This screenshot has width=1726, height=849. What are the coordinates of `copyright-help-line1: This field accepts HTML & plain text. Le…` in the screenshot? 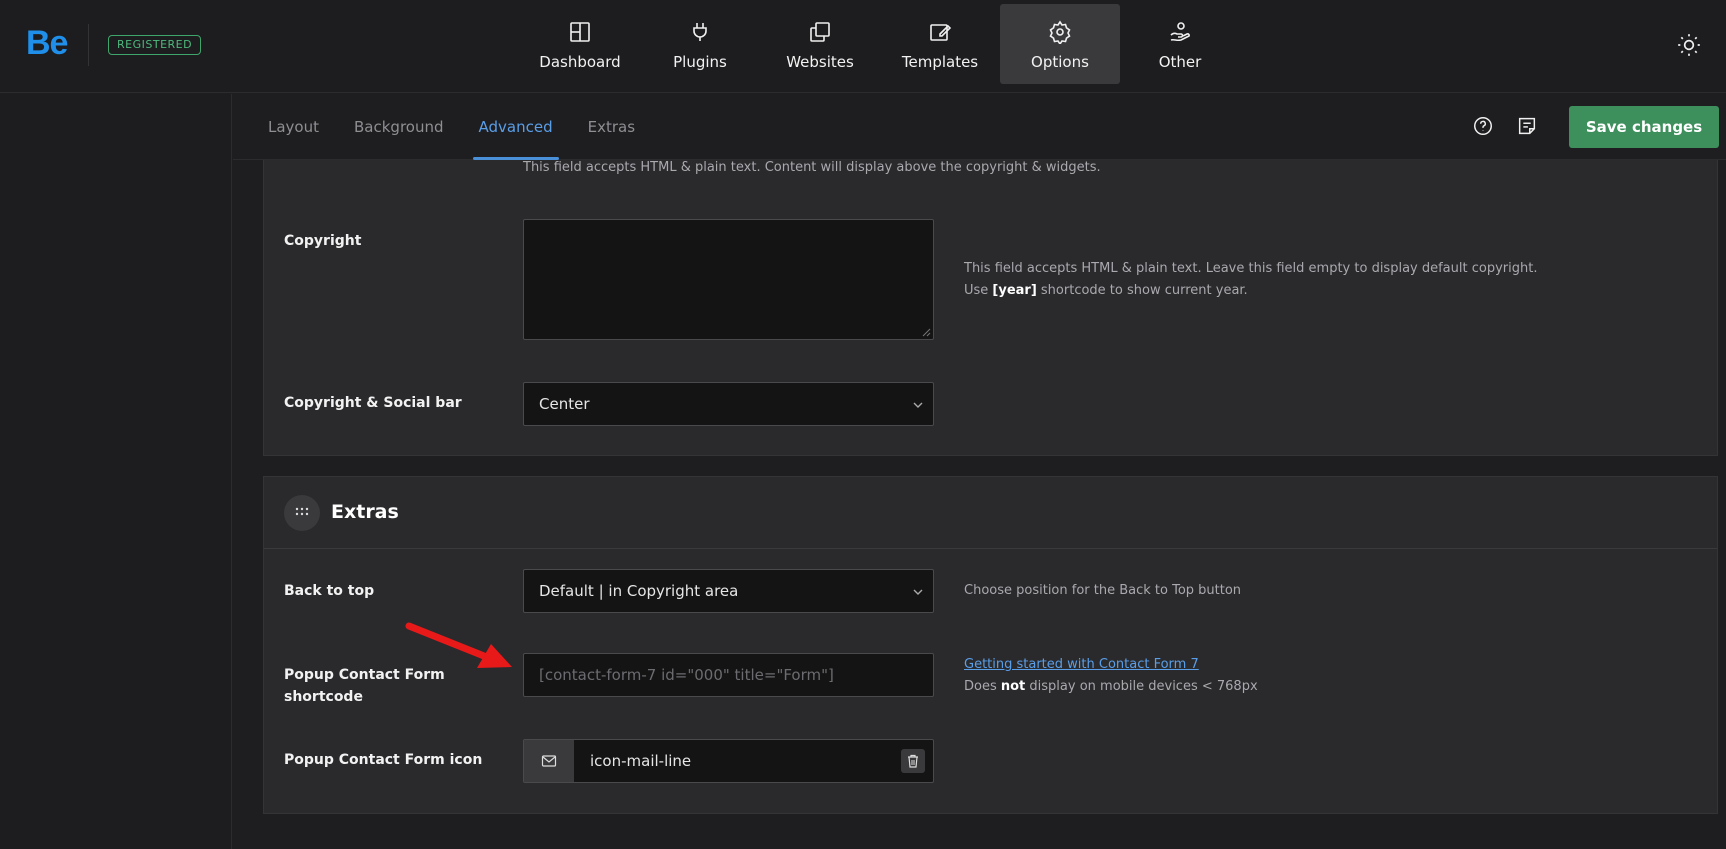 It's located at (1251, 268).